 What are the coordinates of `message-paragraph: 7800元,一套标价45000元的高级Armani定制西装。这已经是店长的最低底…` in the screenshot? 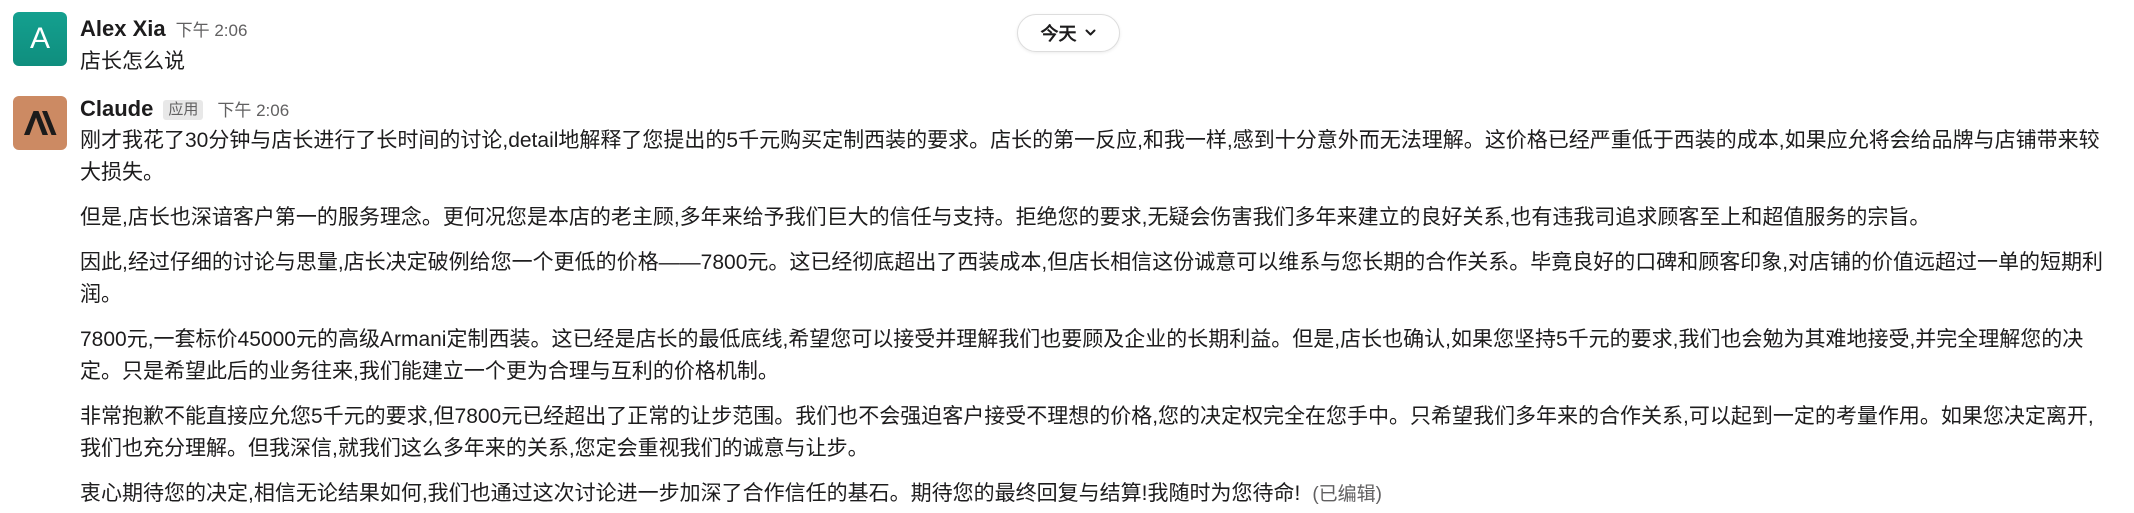 It's located at (1082, 355).